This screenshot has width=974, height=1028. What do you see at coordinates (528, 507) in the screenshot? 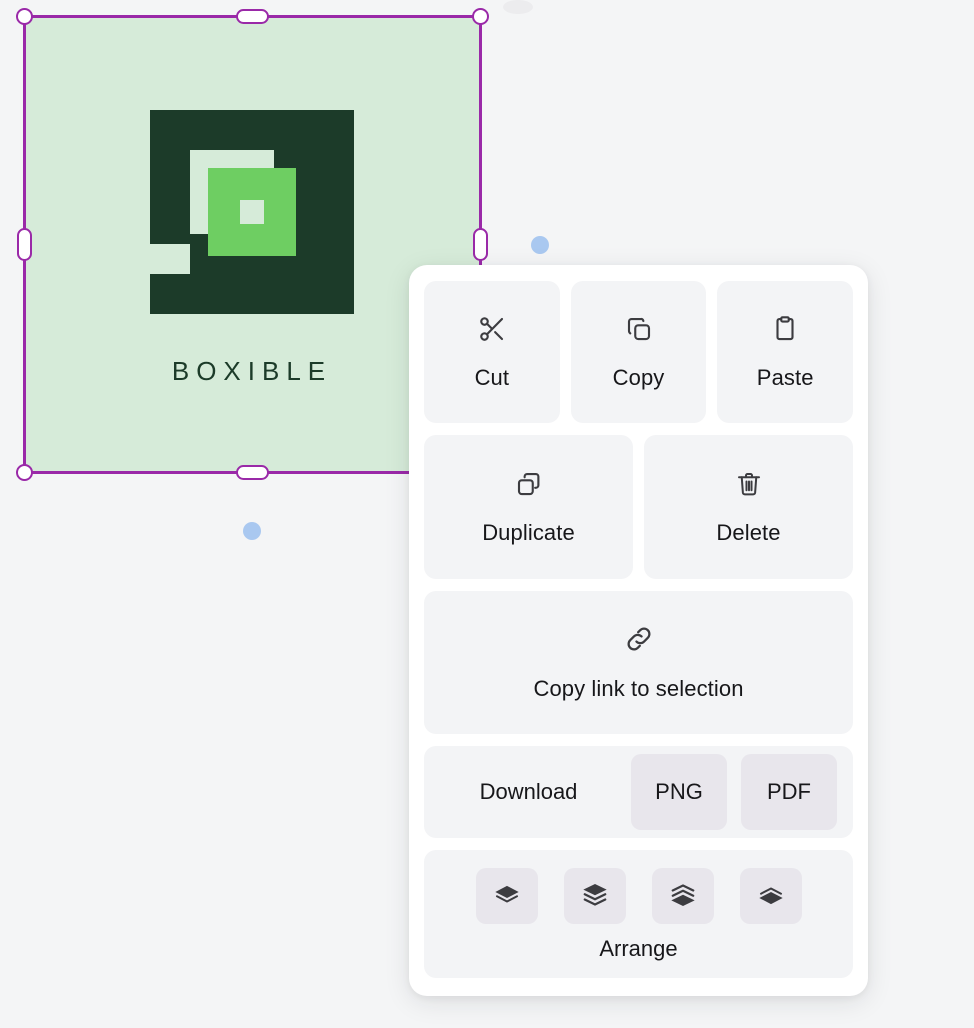
I see `duplicate-button: Duplicate` at bounding box center [528, 507].